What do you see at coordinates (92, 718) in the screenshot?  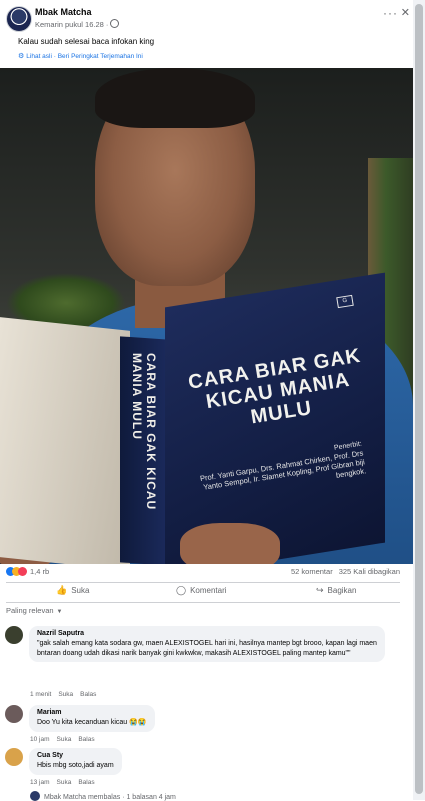 I see `comment-bubble: Mariam Doo Yu kita kecanduan kicau 😭😭` at bounding box center [92, 718].